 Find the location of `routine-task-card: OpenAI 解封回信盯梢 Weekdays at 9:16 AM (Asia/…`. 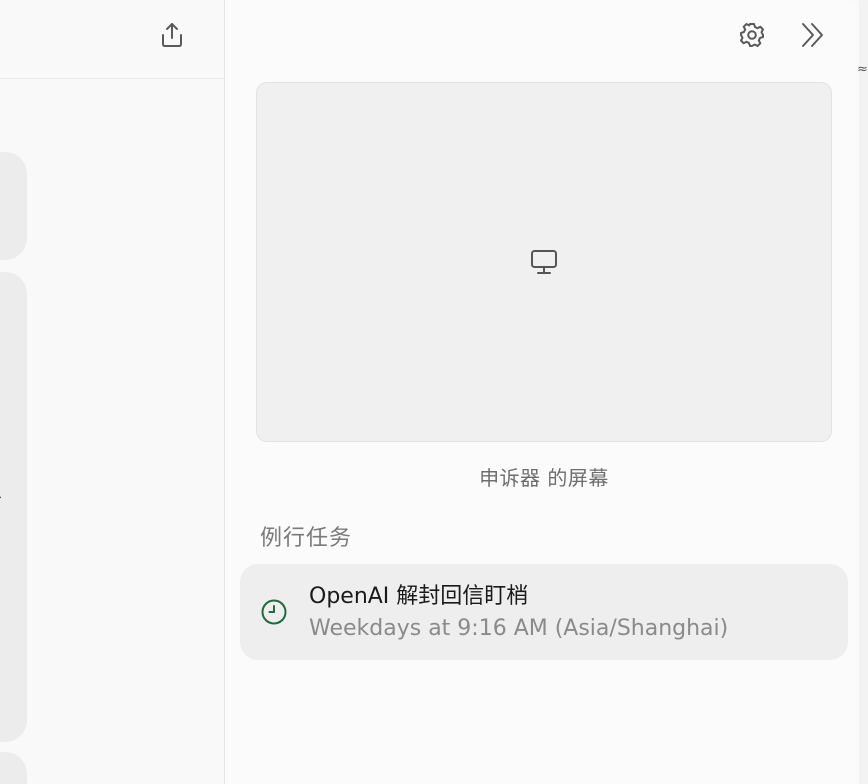

routine-task-card: OpenAI 解封回信盯梢 Weekdays at 9:16 AM (Asia/… is located at coordinates (544, 612).